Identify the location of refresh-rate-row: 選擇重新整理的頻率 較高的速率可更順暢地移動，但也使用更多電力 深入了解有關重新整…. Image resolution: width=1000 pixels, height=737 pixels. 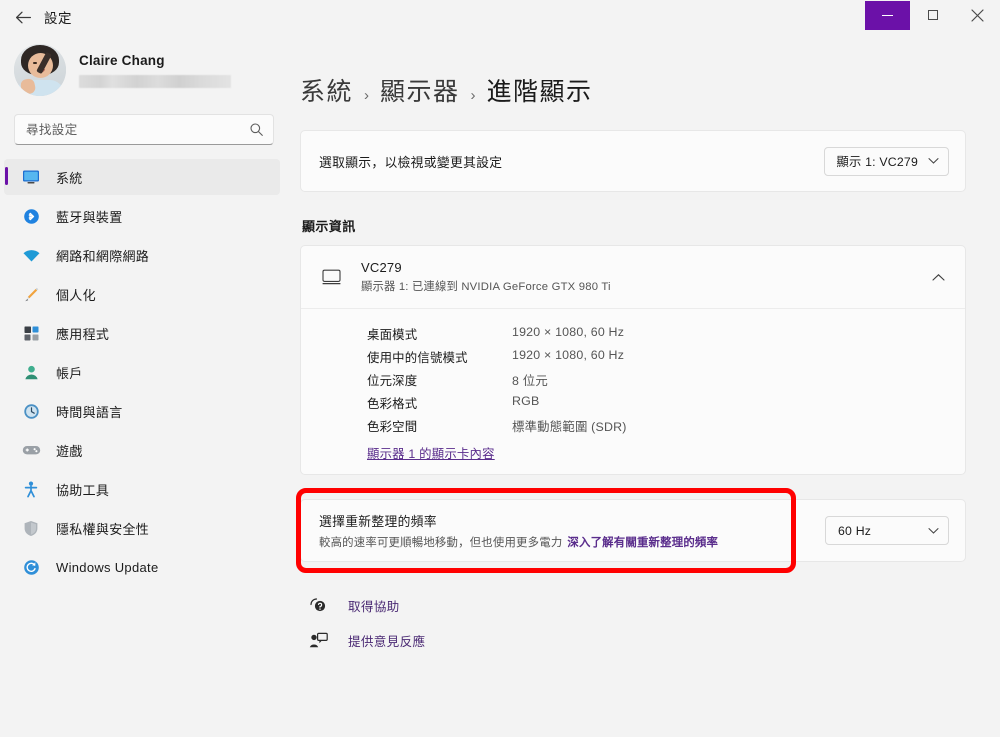
(633, 530).